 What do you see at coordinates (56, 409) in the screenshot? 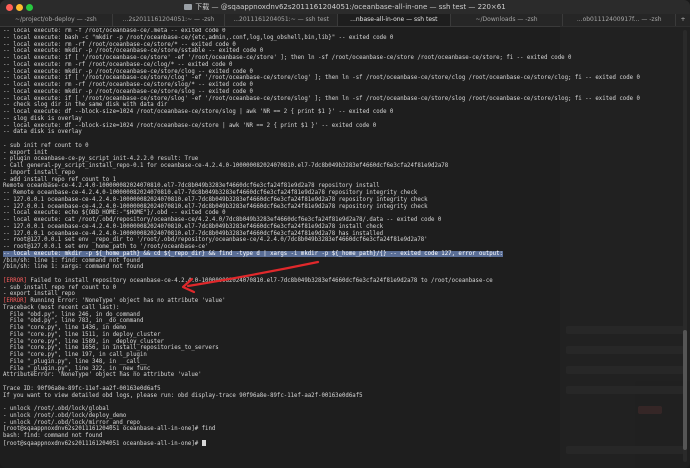
I see `line-text: - unlock /root/.obd/lock/global` at bounding box center [56, 409].